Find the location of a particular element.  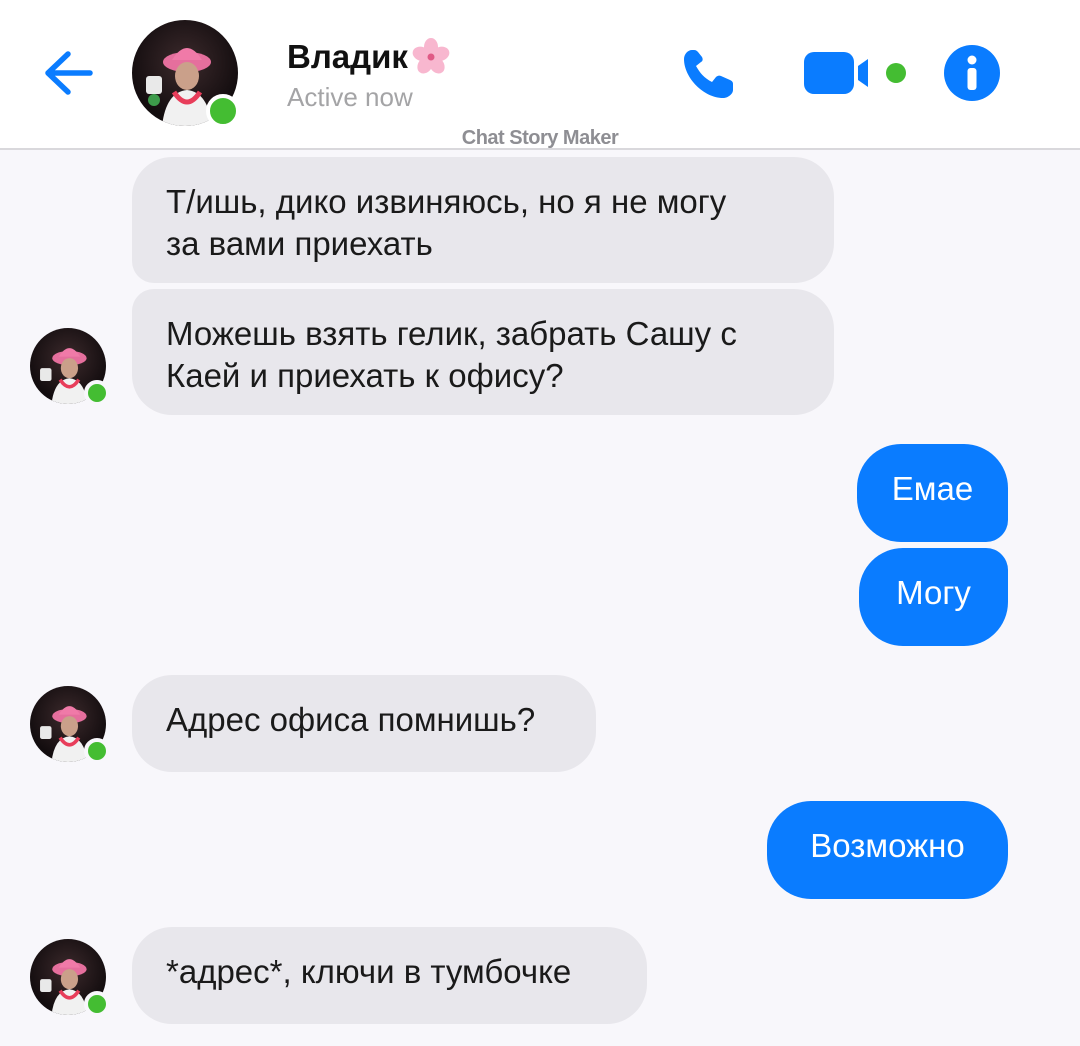

info-icon is located at coordinates (972, 73).